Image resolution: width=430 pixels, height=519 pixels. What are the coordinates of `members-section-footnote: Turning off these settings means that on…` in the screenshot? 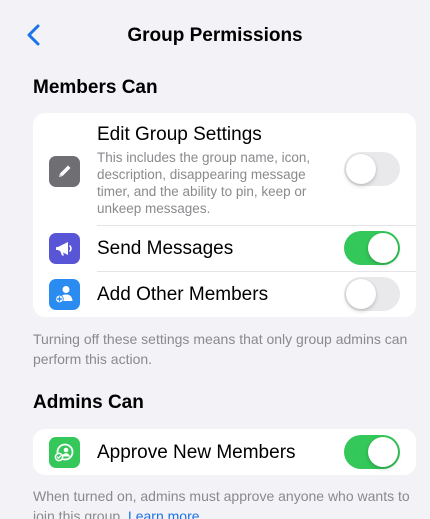 It's located at (220, 349).